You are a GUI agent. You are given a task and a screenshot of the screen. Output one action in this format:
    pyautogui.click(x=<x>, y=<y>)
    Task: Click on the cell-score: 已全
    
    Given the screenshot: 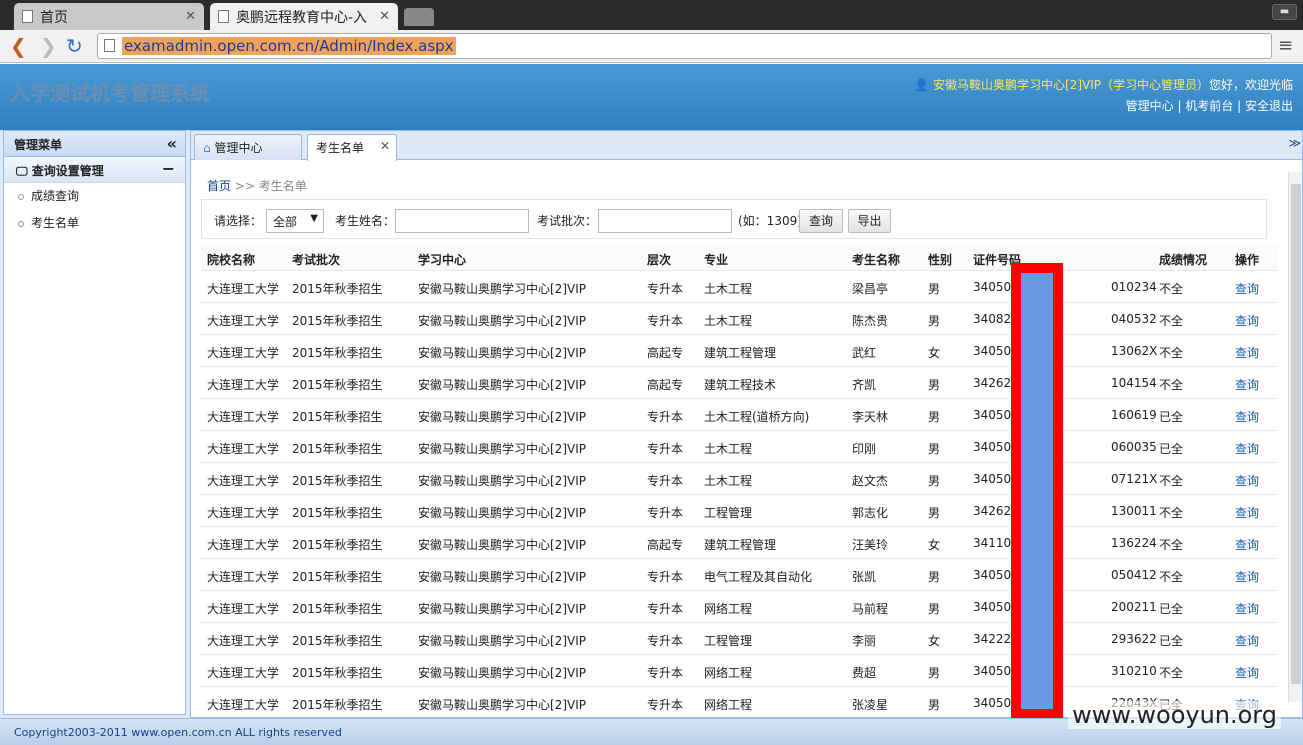 What is the action you would take?
    pyautogui.click(x=1171, y=449)
    